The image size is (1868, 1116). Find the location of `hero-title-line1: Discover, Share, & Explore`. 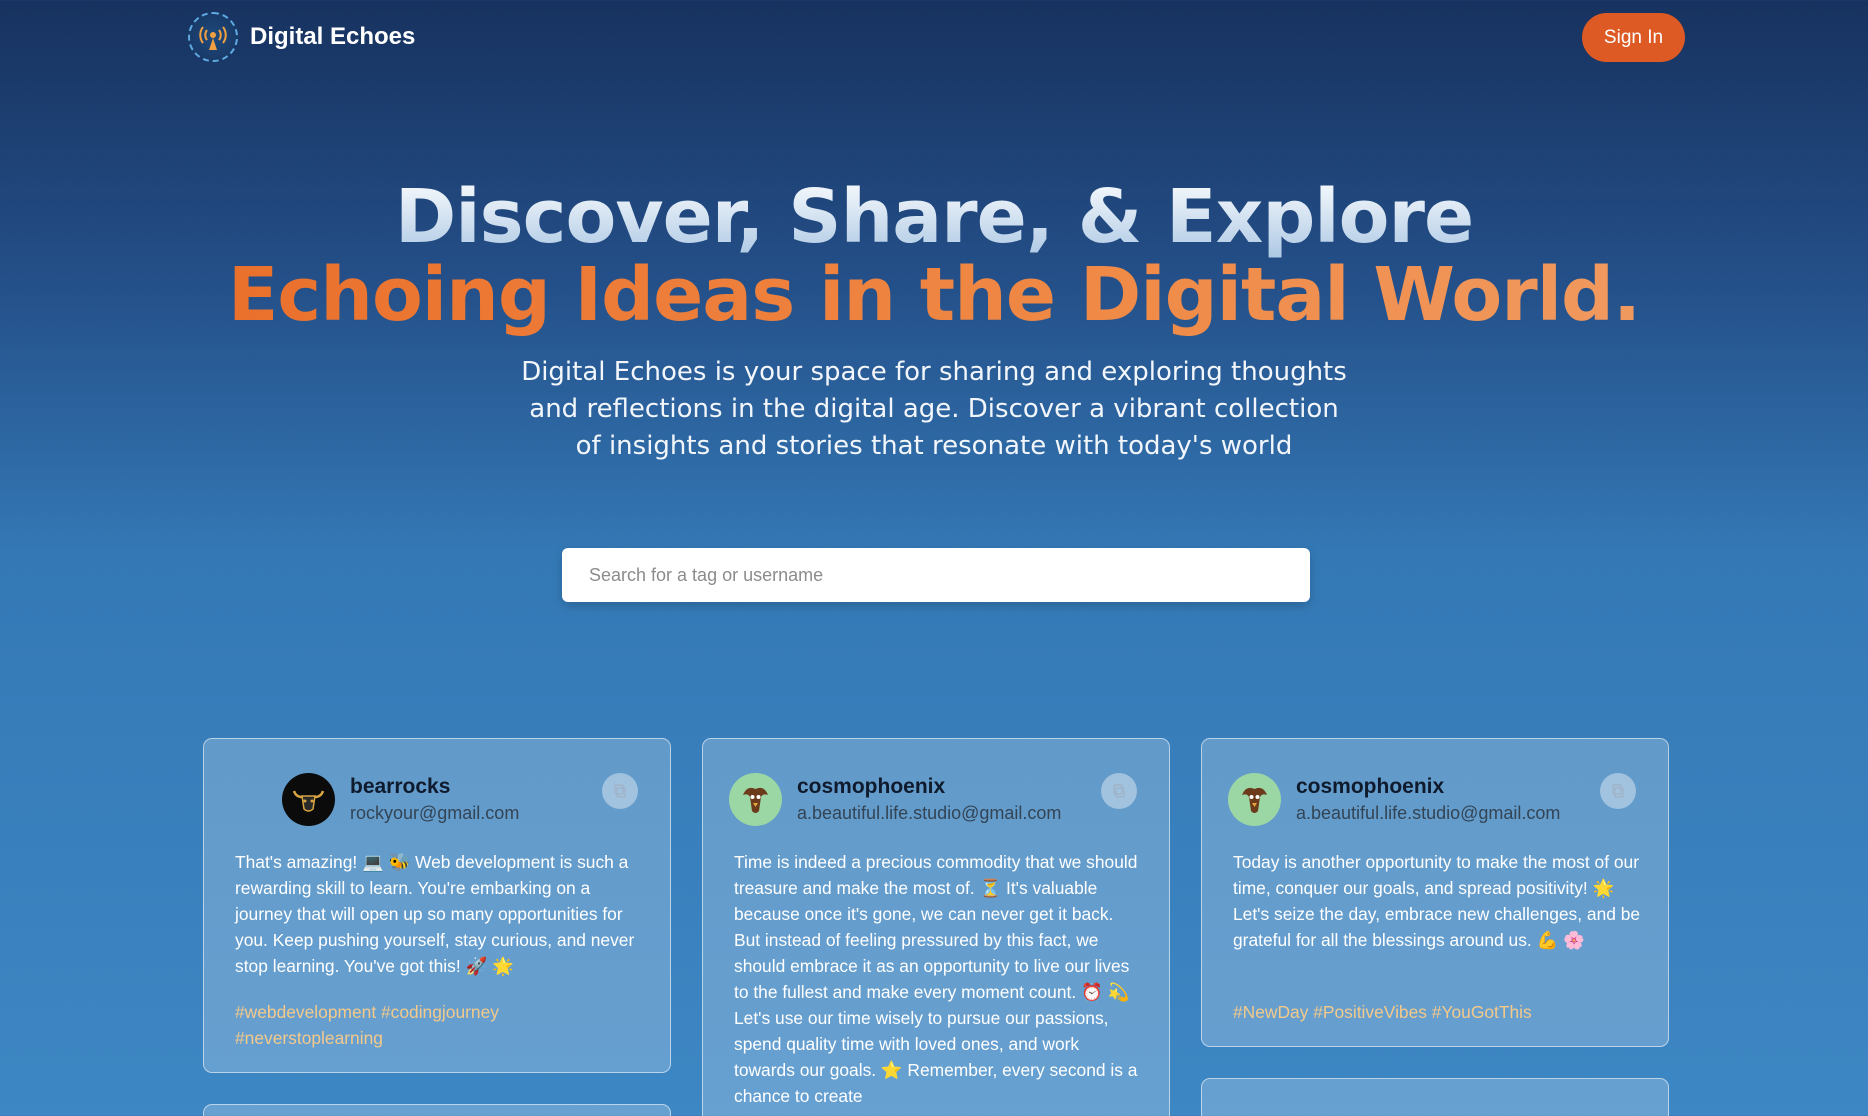

hero-title-line1: Discover, Share, & Explore is located at coordinates (934, 217).